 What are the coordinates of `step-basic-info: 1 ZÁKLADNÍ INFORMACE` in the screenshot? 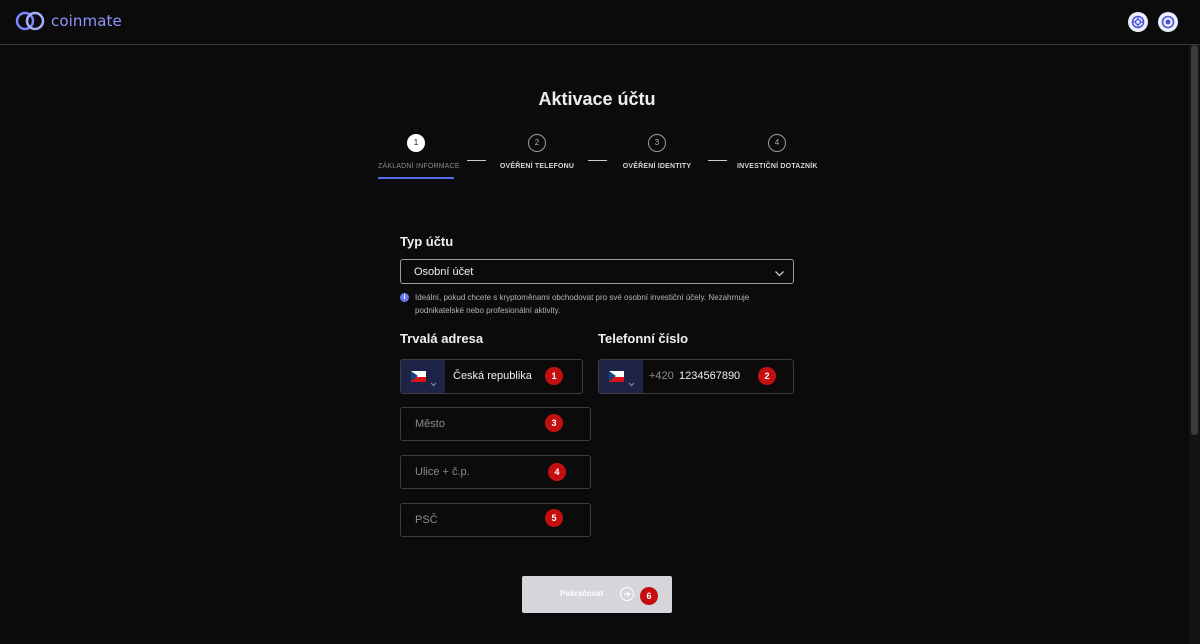 It's located at (419, 152).